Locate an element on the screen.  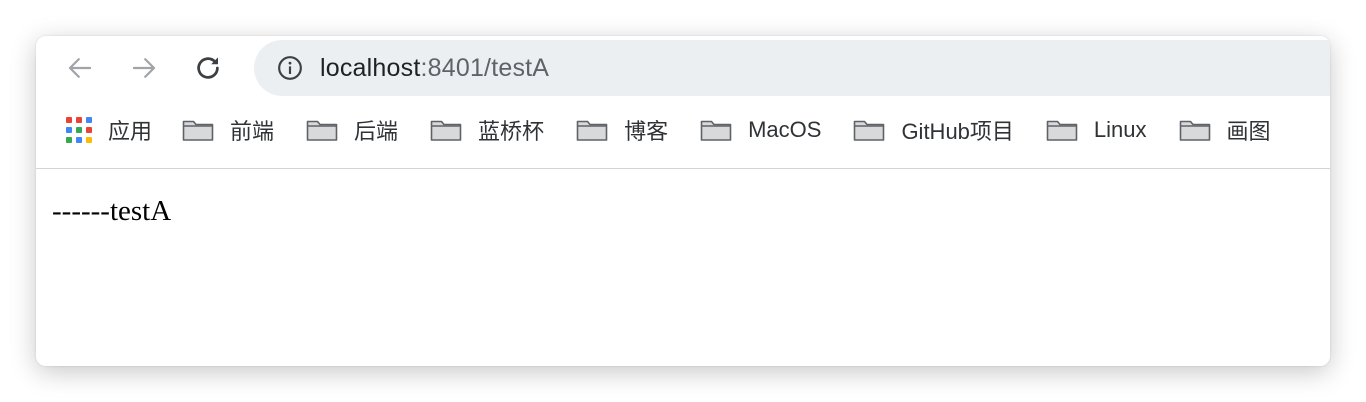
bookmark-label: GitHub项目 is located at coordinates (957, 131).